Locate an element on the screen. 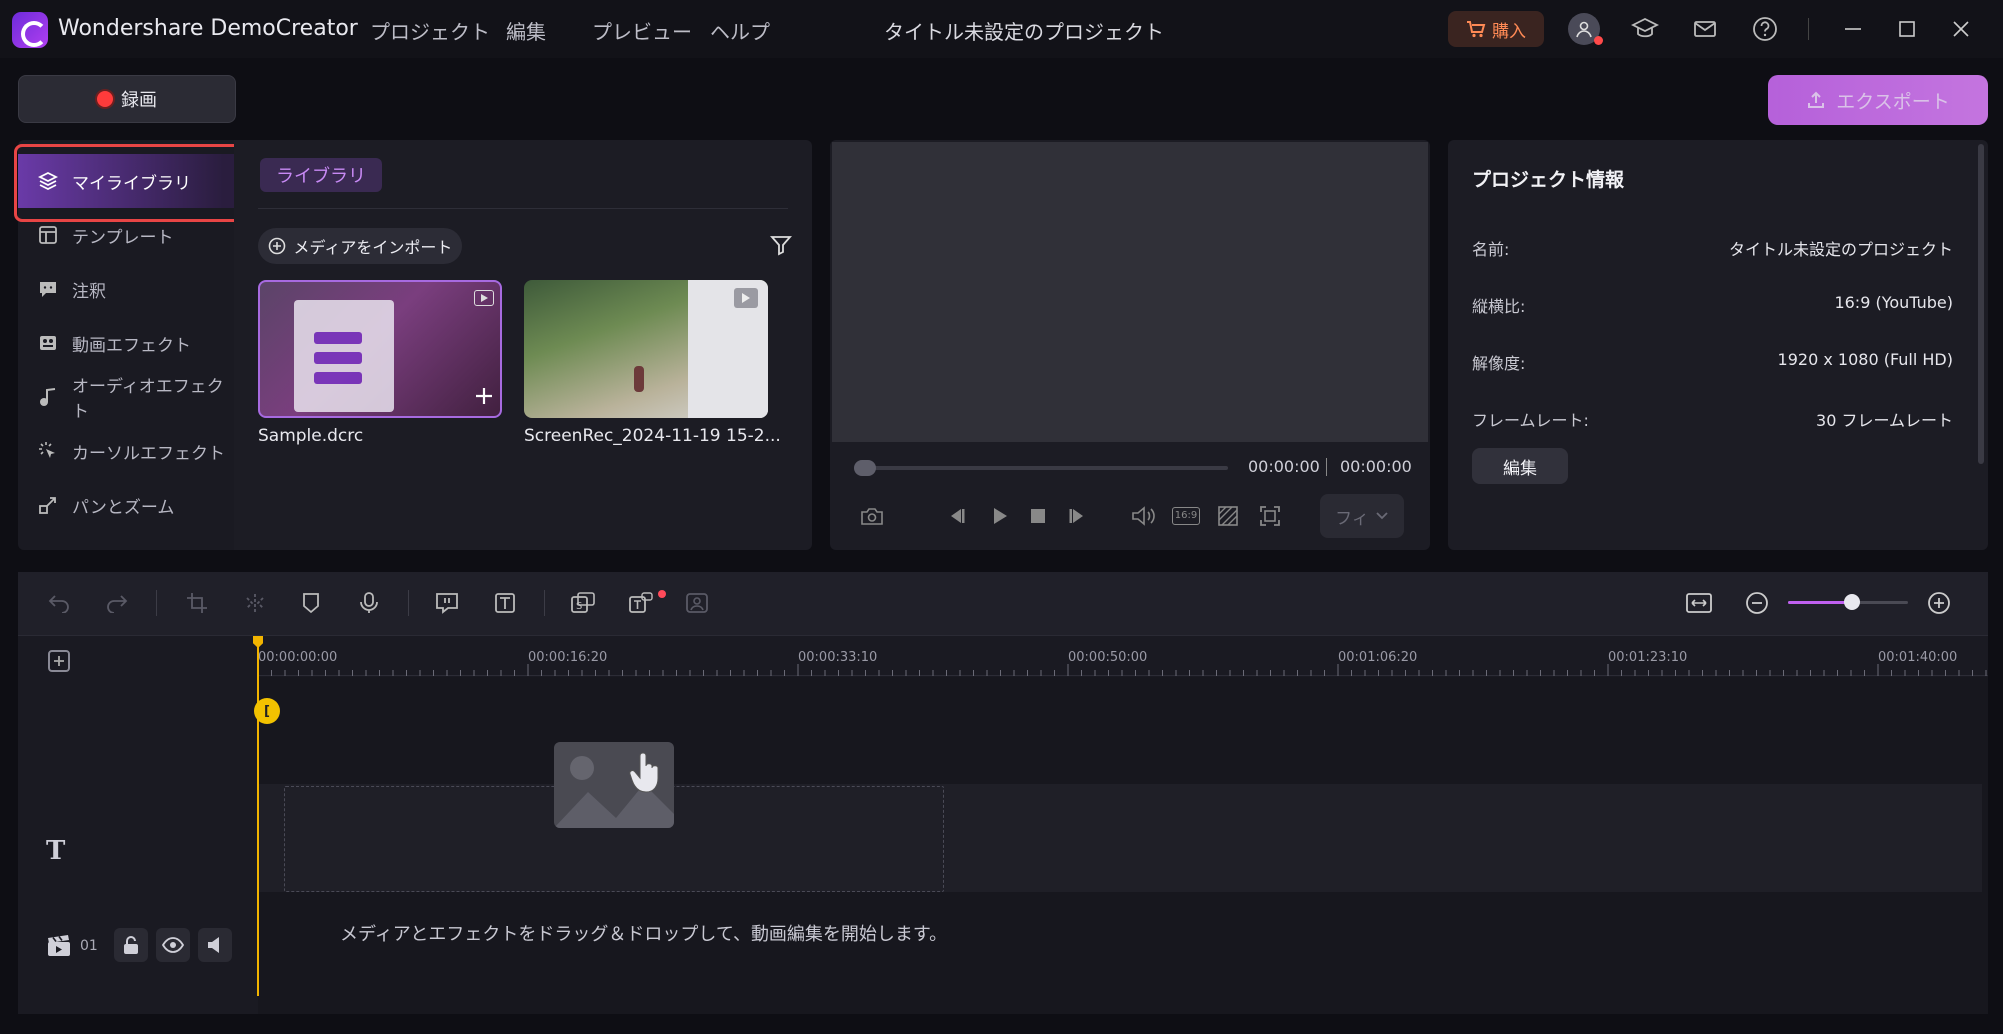  export-button: エクスポート is located at coordinates (1878, 100).